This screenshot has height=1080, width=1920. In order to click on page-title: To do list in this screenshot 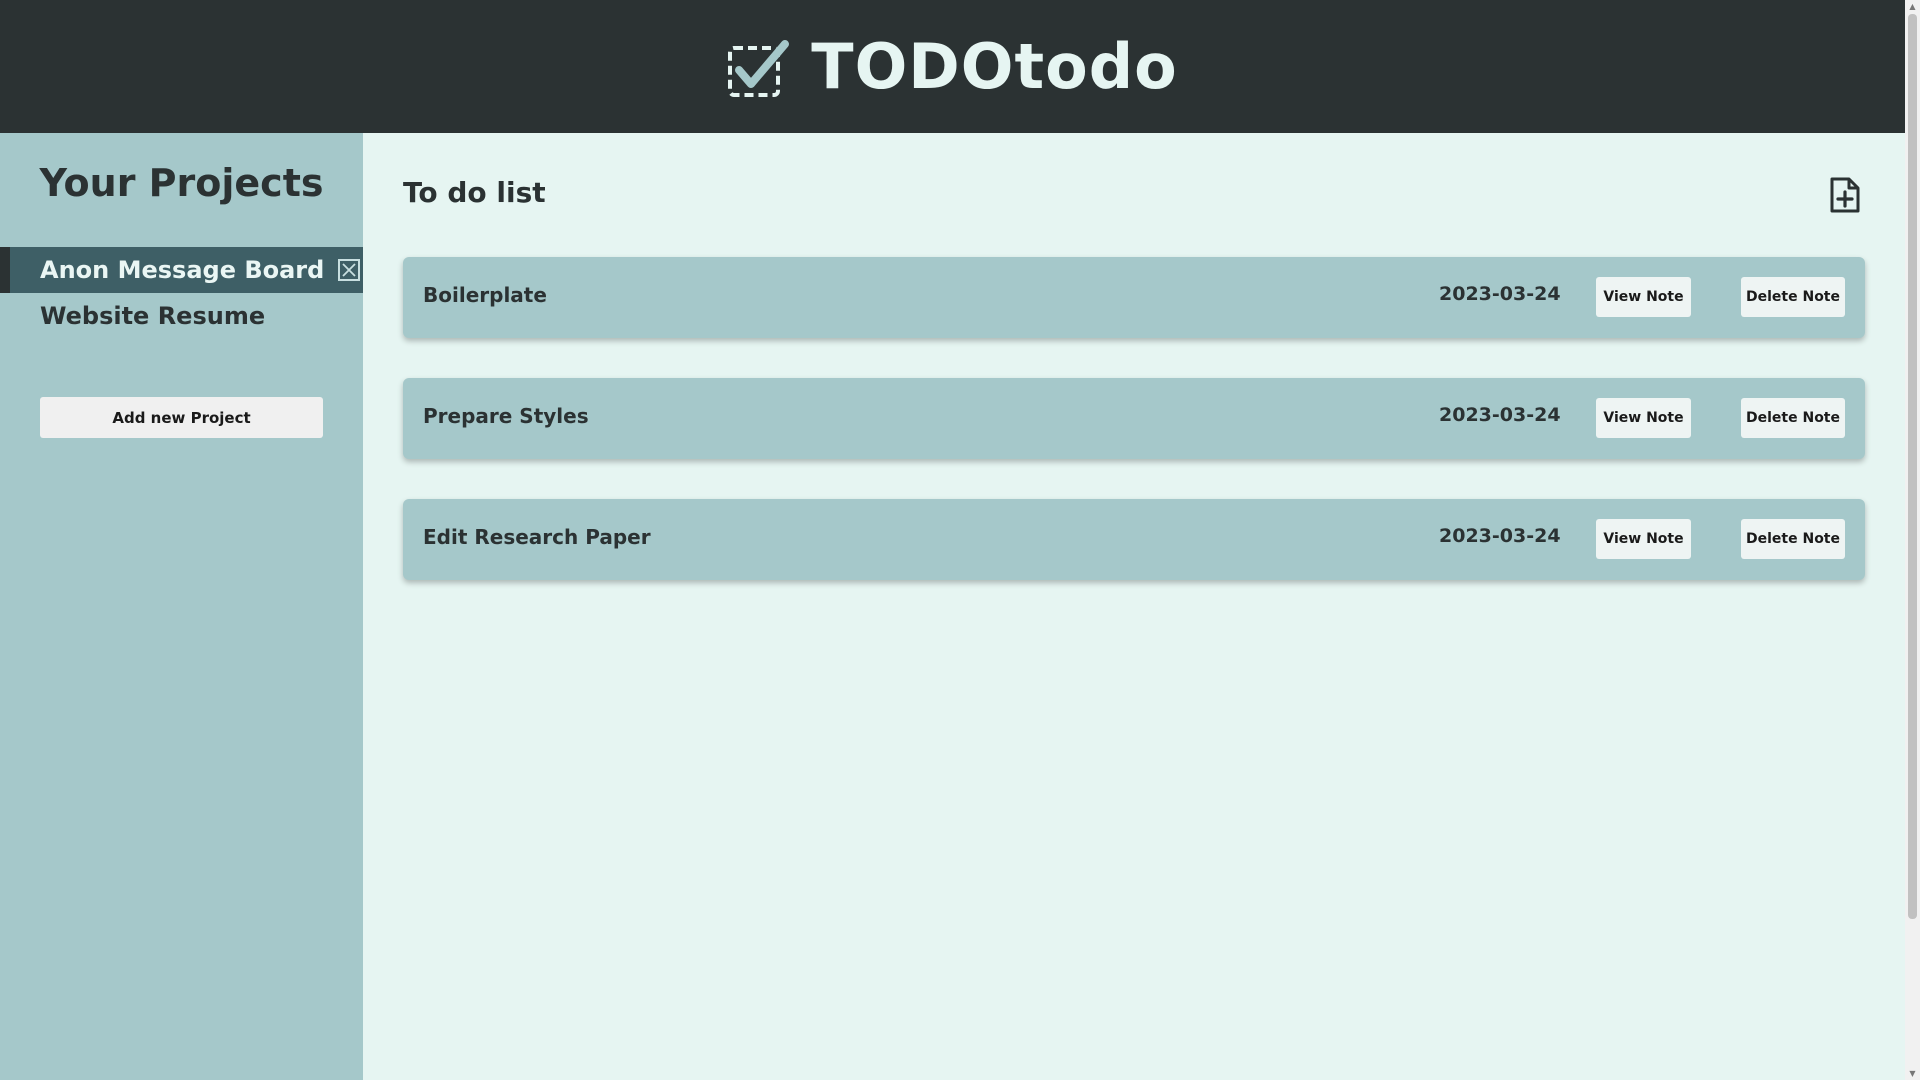, I will do `click(474, 192)`.